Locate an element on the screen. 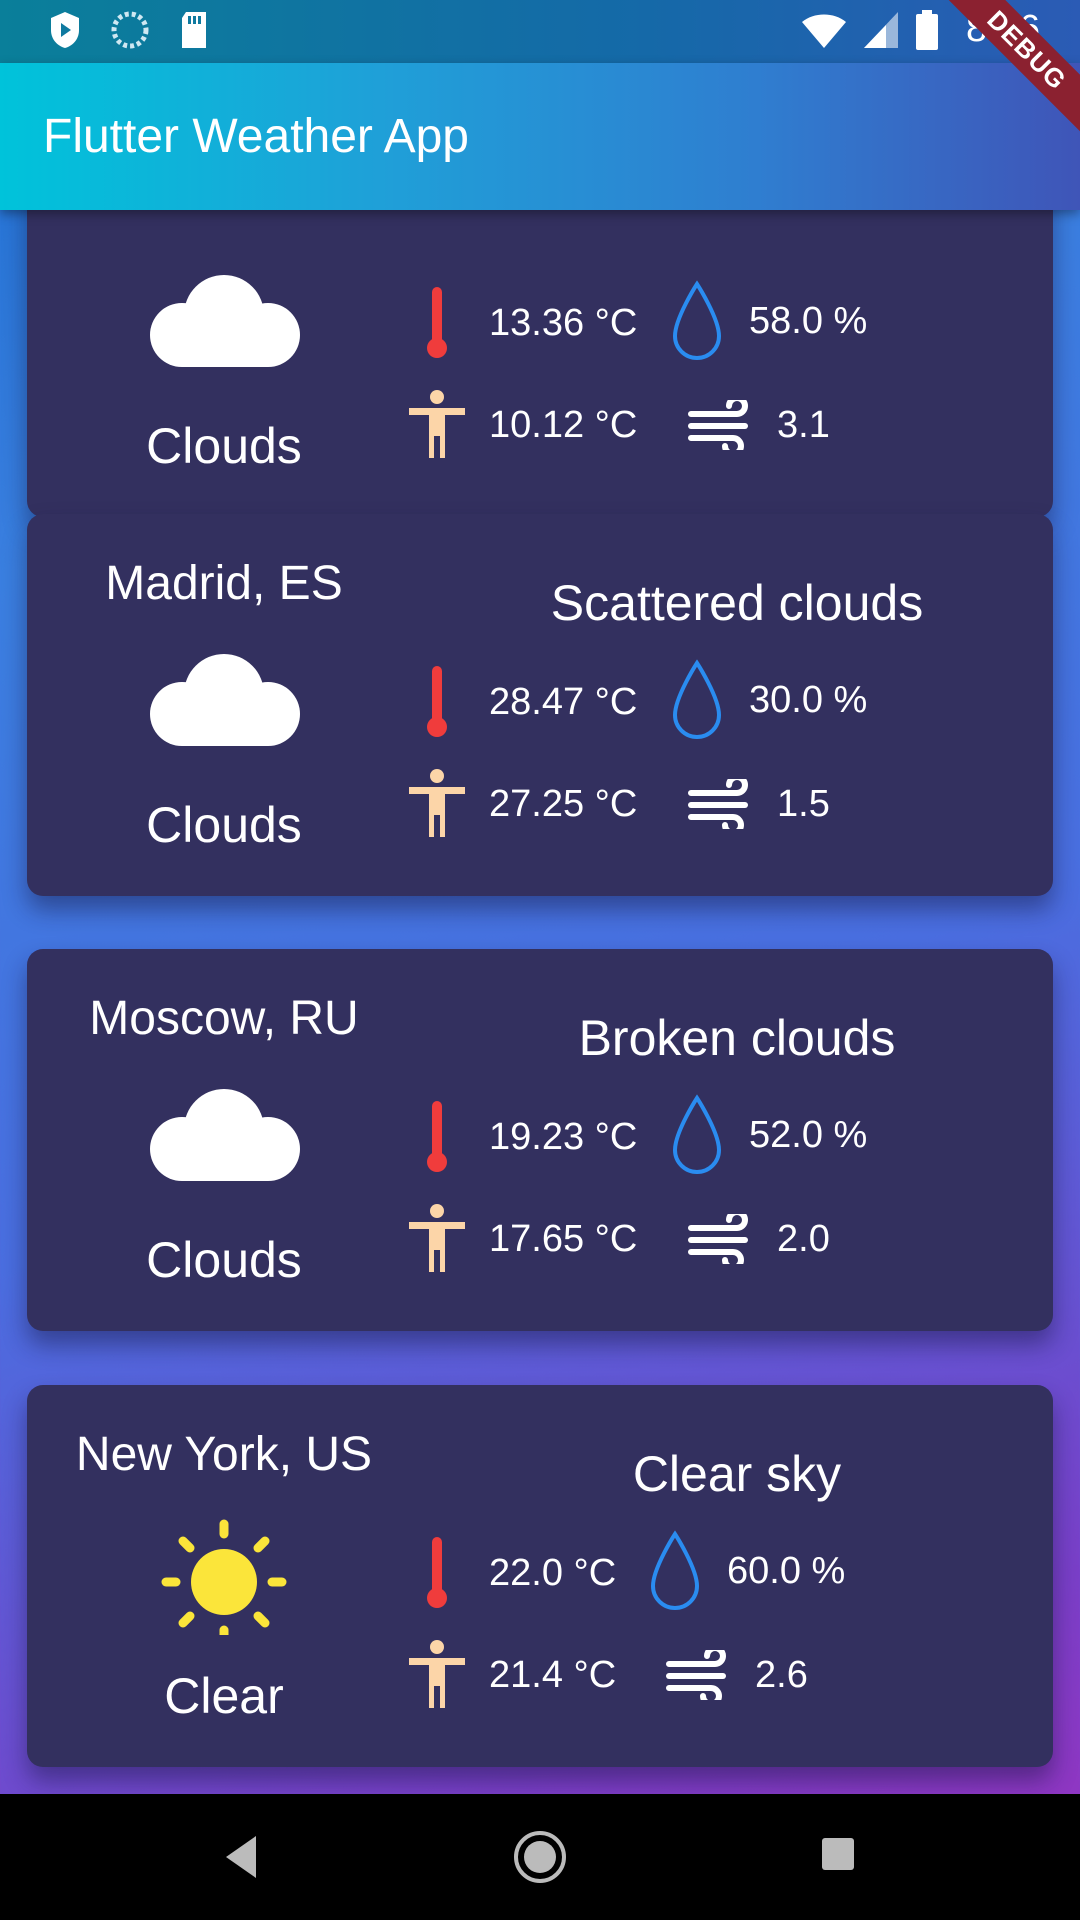 The height and width of the screenshot is (1920, 1080). app-title: Flutter Weather App is located at coordinates (256, 136).